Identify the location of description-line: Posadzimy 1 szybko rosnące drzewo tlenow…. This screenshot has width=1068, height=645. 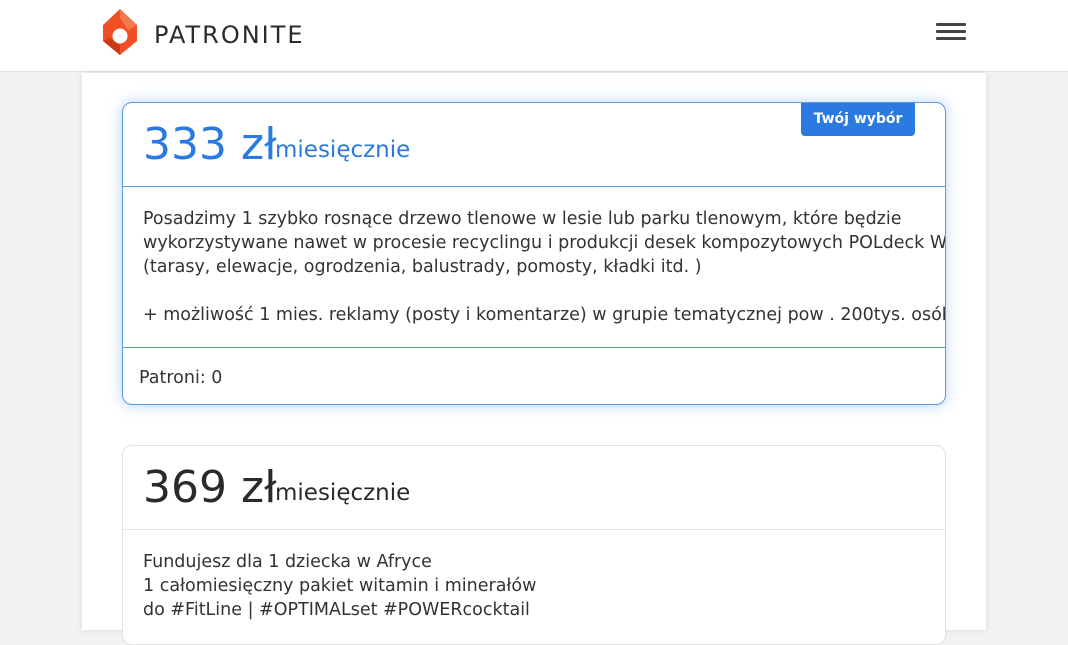
(522, 219).